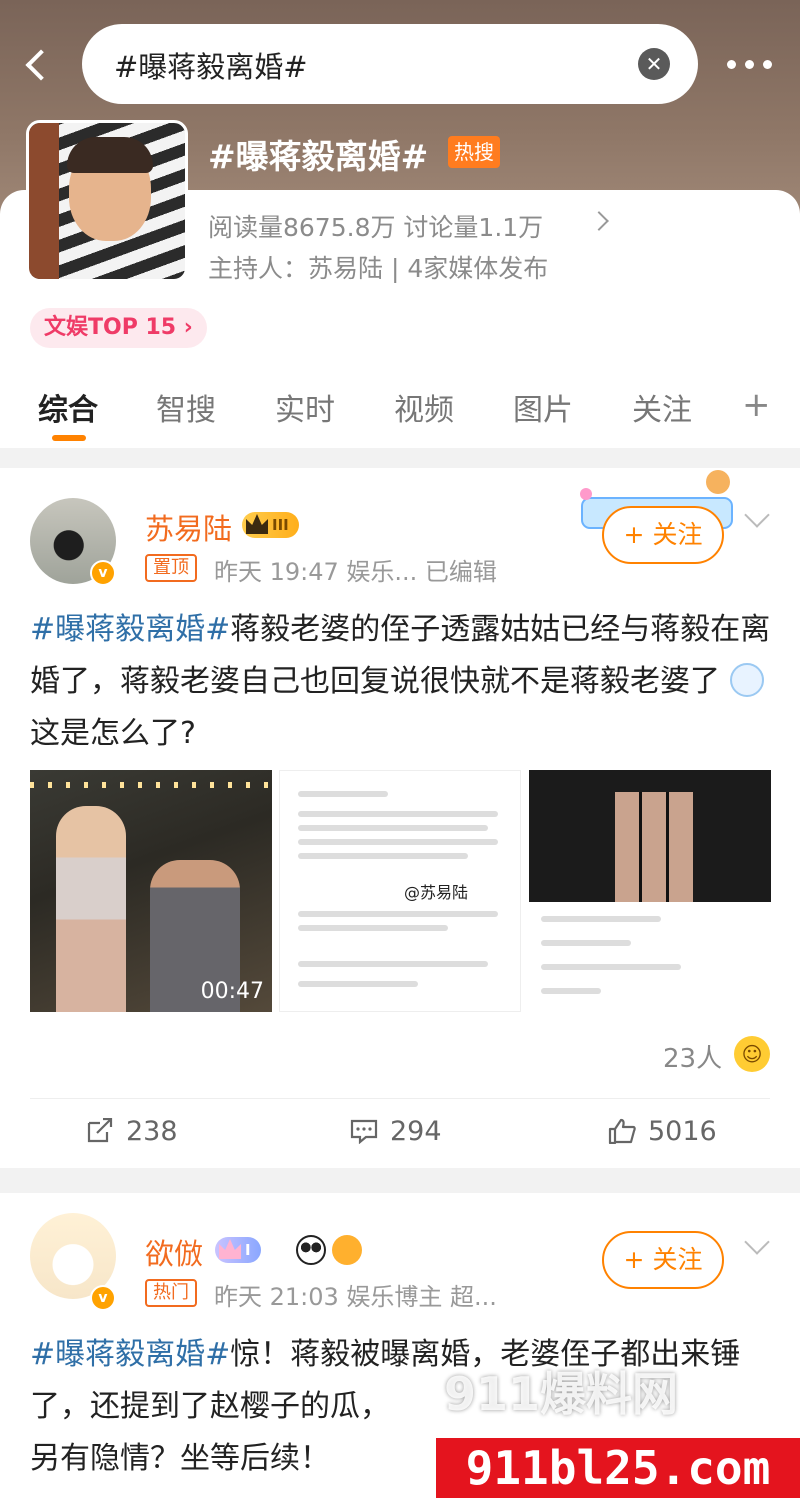 This screenshot has width=800, height=1505. I want to click on tab-bar: 综合 智搜 实时 视频 图片 关注 +, so click(400, 416).